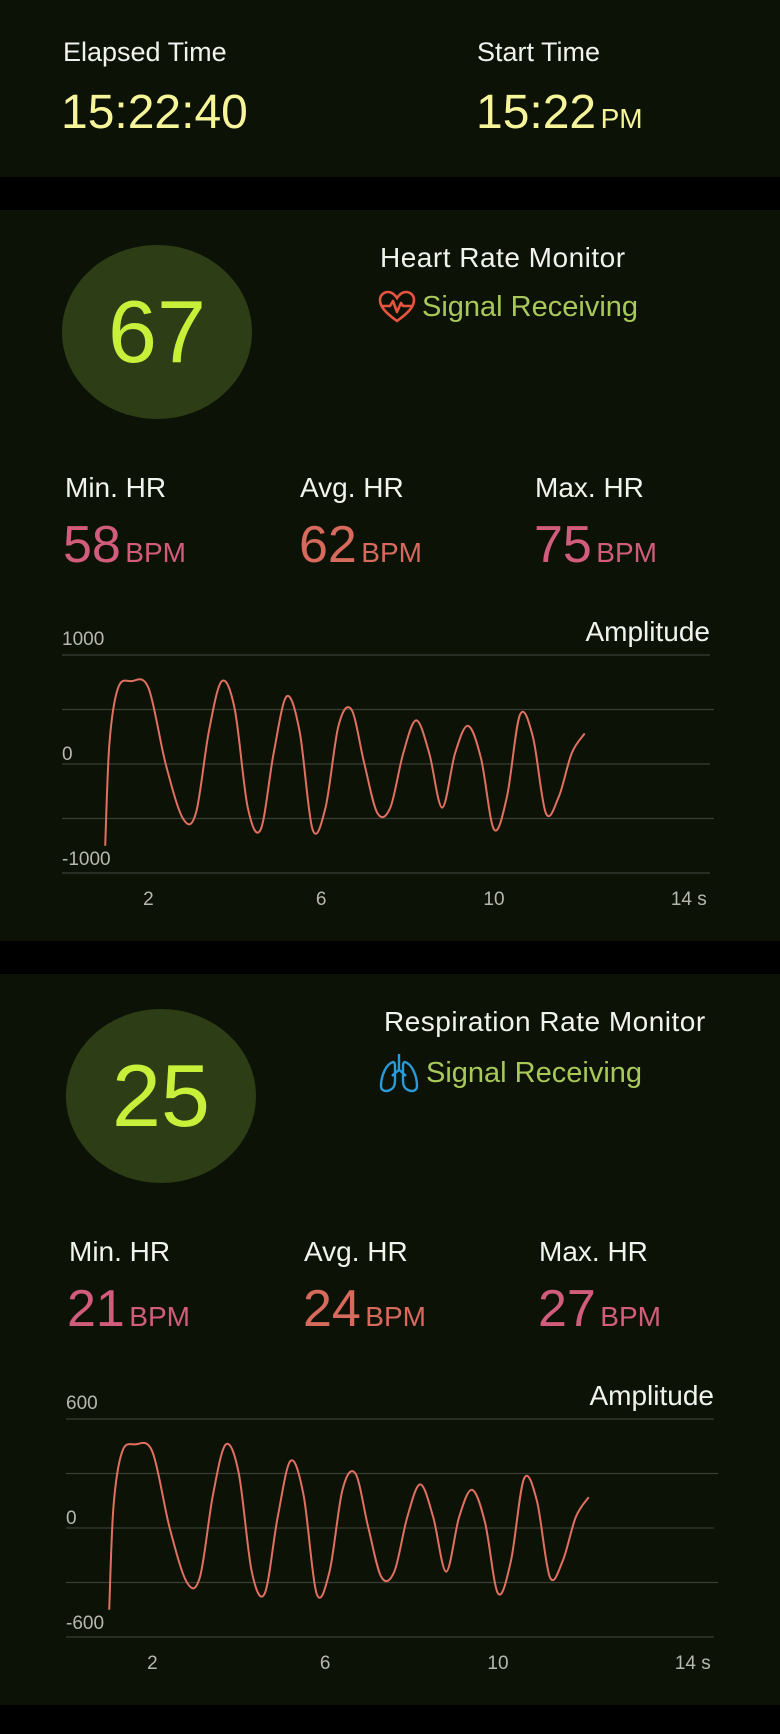  I want to click on y-tick-label: -600, so click(85, 1623).